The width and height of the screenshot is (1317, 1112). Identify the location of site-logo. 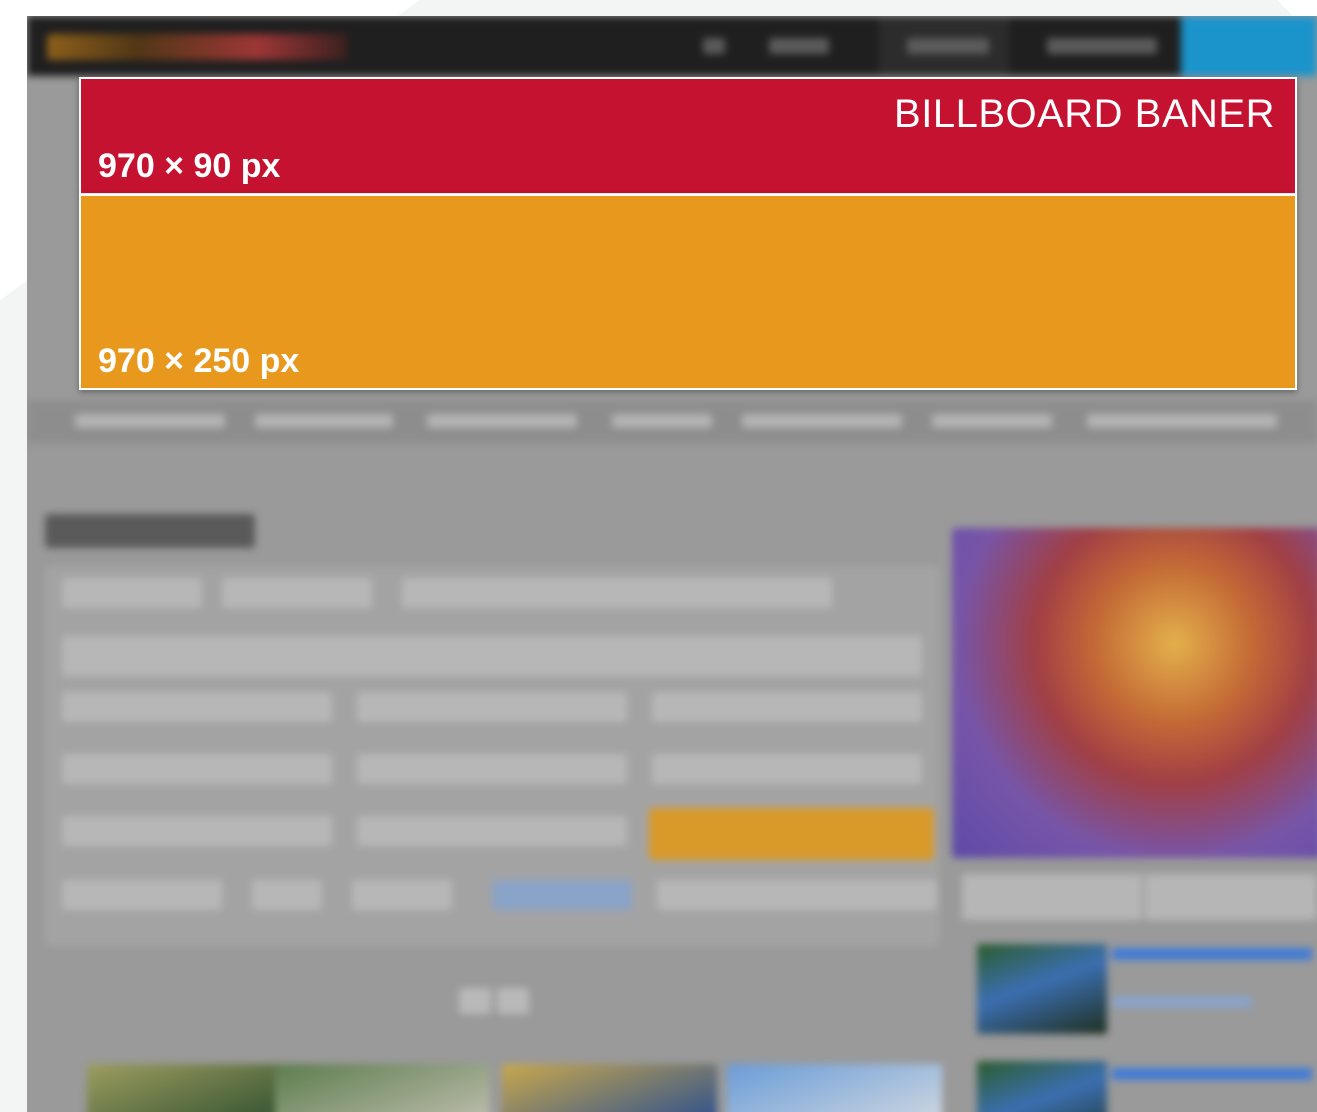
(197, 47).